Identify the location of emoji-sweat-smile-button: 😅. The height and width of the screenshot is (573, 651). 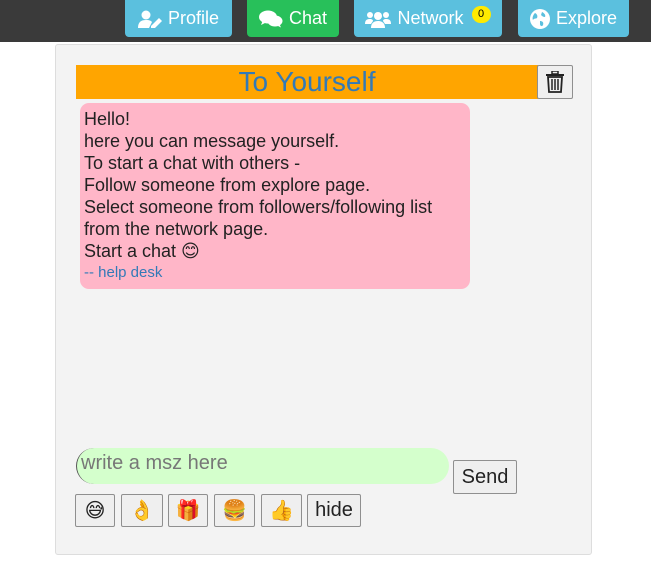
(95, 510).